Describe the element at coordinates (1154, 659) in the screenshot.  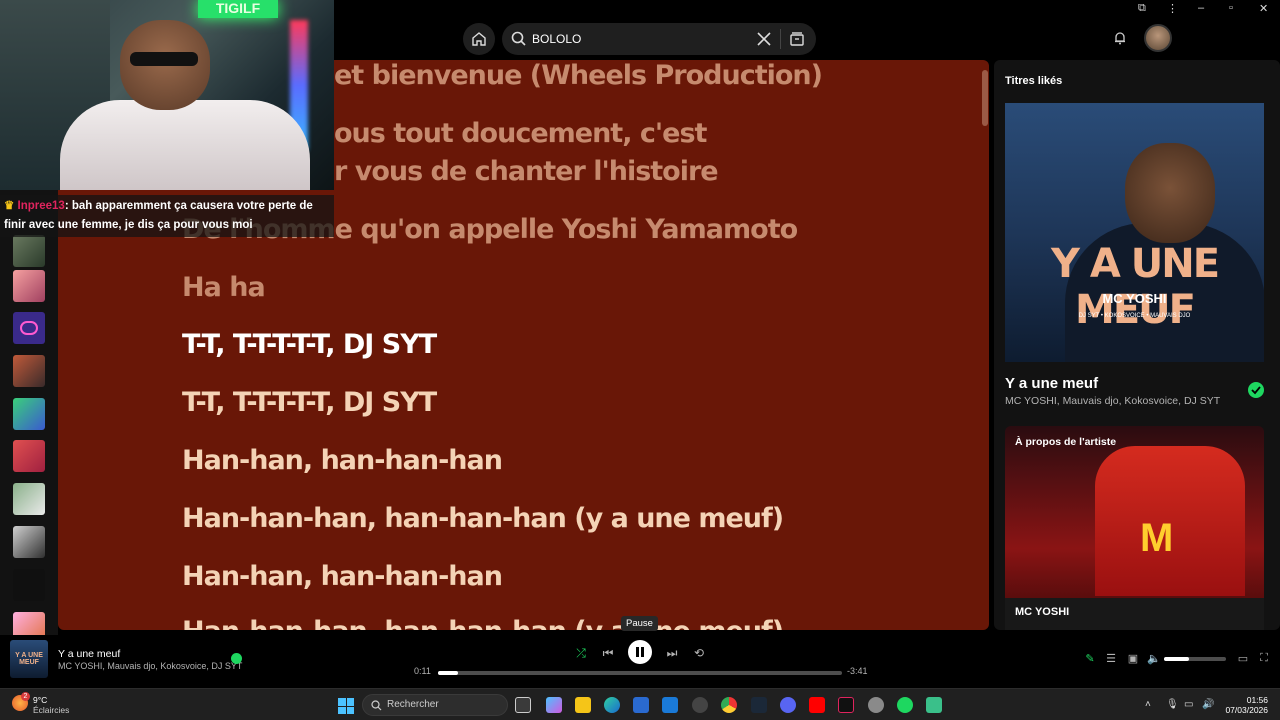
I see `volume-icon: 🔈` at that location.